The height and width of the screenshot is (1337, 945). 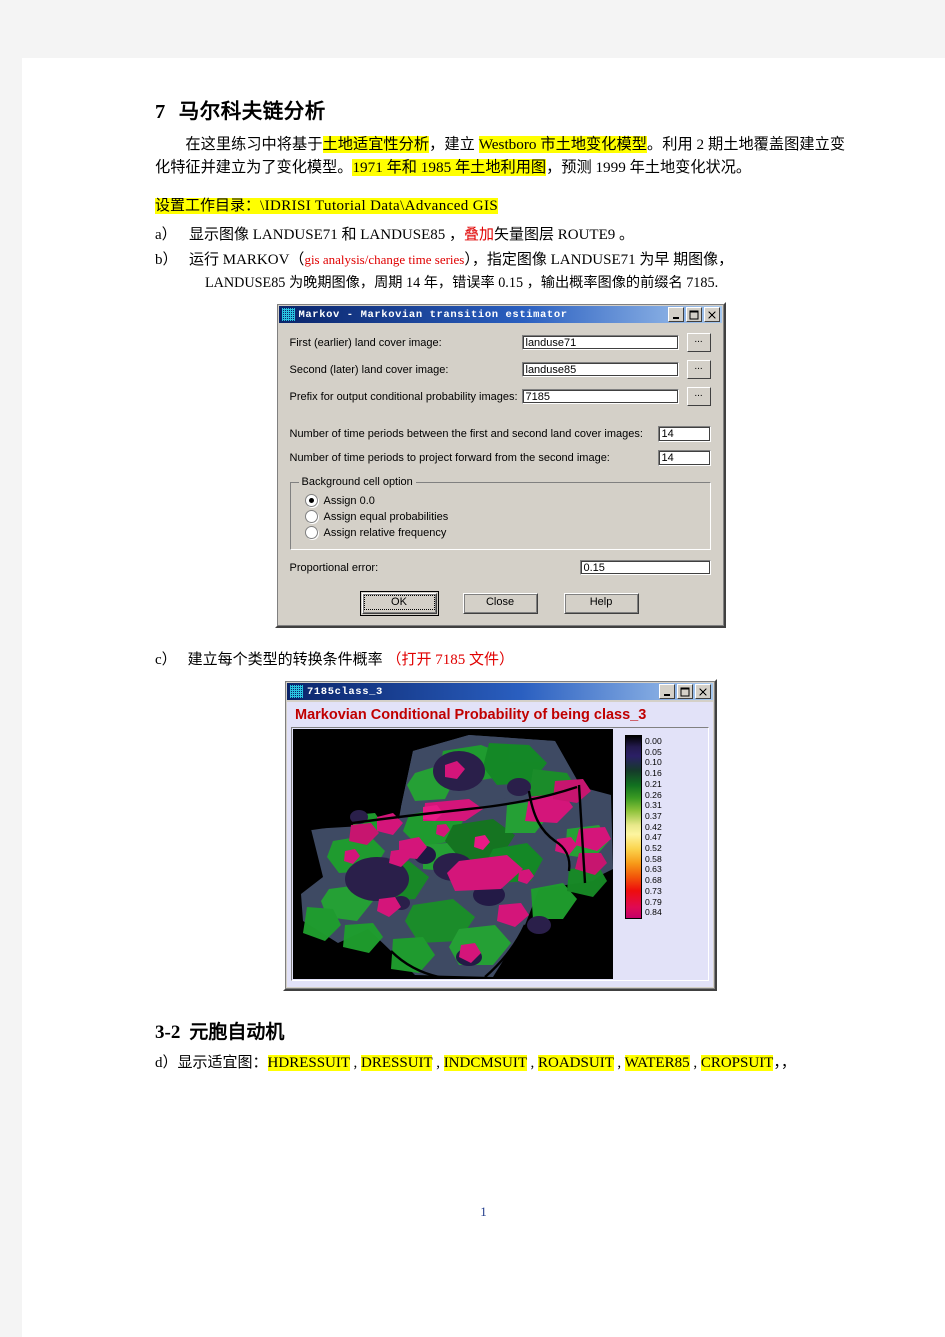 I want to click on first-image-input: landuse71, so click(x=600, y=342).